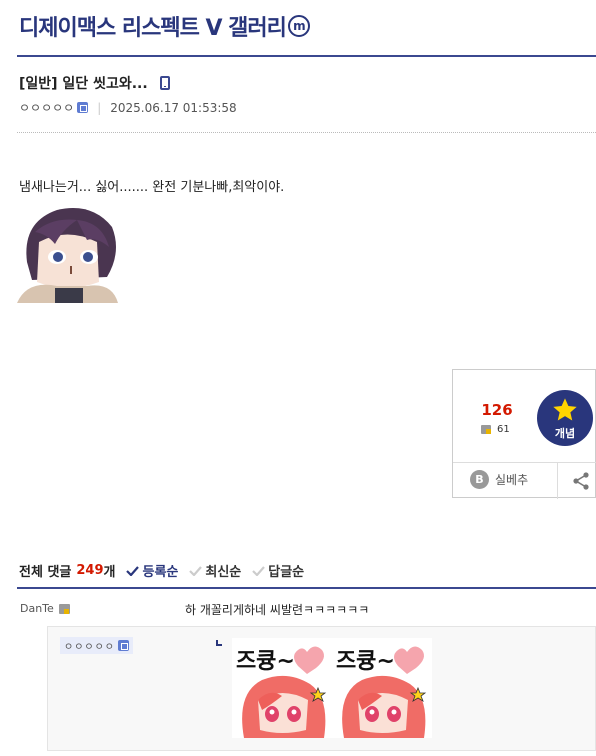 The image size is (596, 756). I want to click on post-body: 냄새나는거... 싫어....... 완전 기분나빠,최악이야., so click(152, 187).